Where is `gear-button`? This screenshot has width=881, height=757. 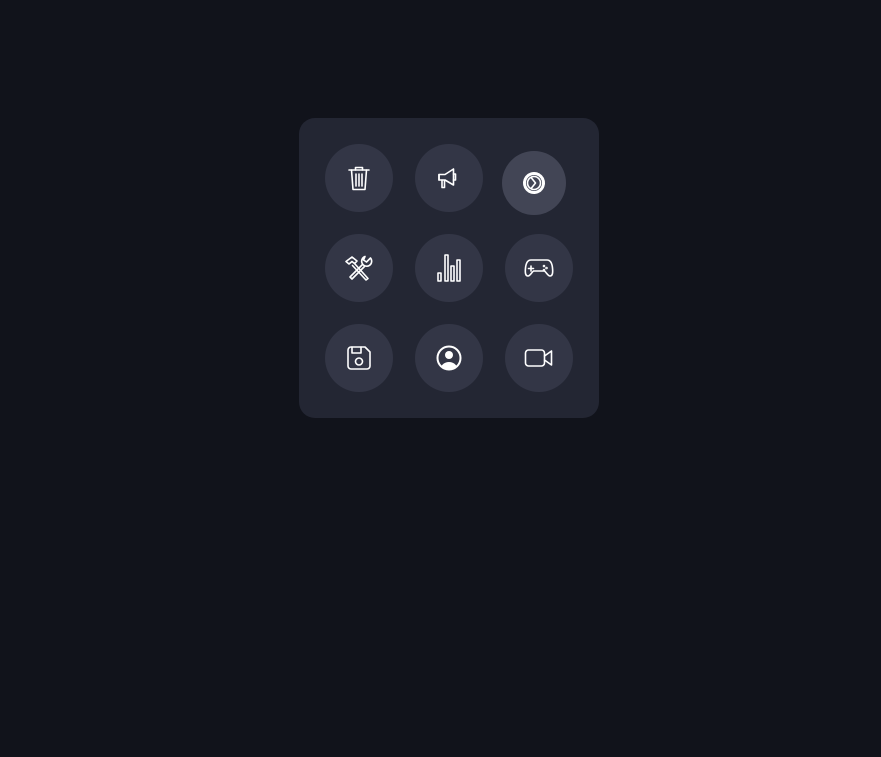 gear-button is located at coordinates (534, 183).